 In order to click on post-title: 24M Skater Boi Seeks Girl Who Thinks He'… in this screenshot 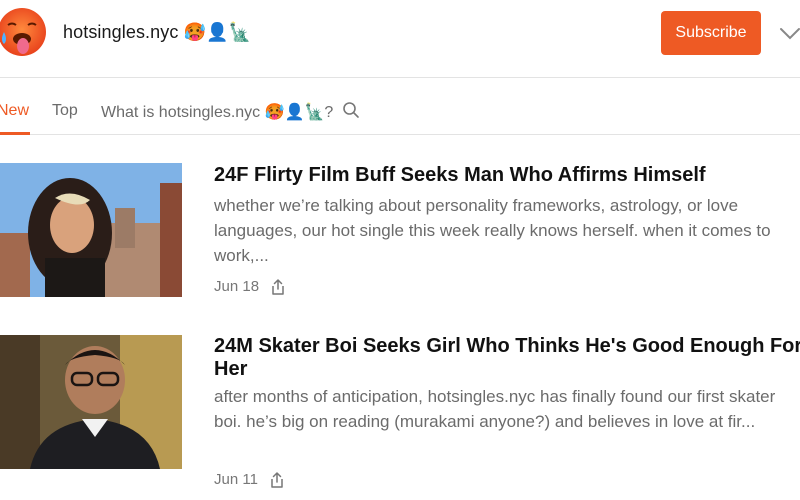, I will do `click(507, 358)`.